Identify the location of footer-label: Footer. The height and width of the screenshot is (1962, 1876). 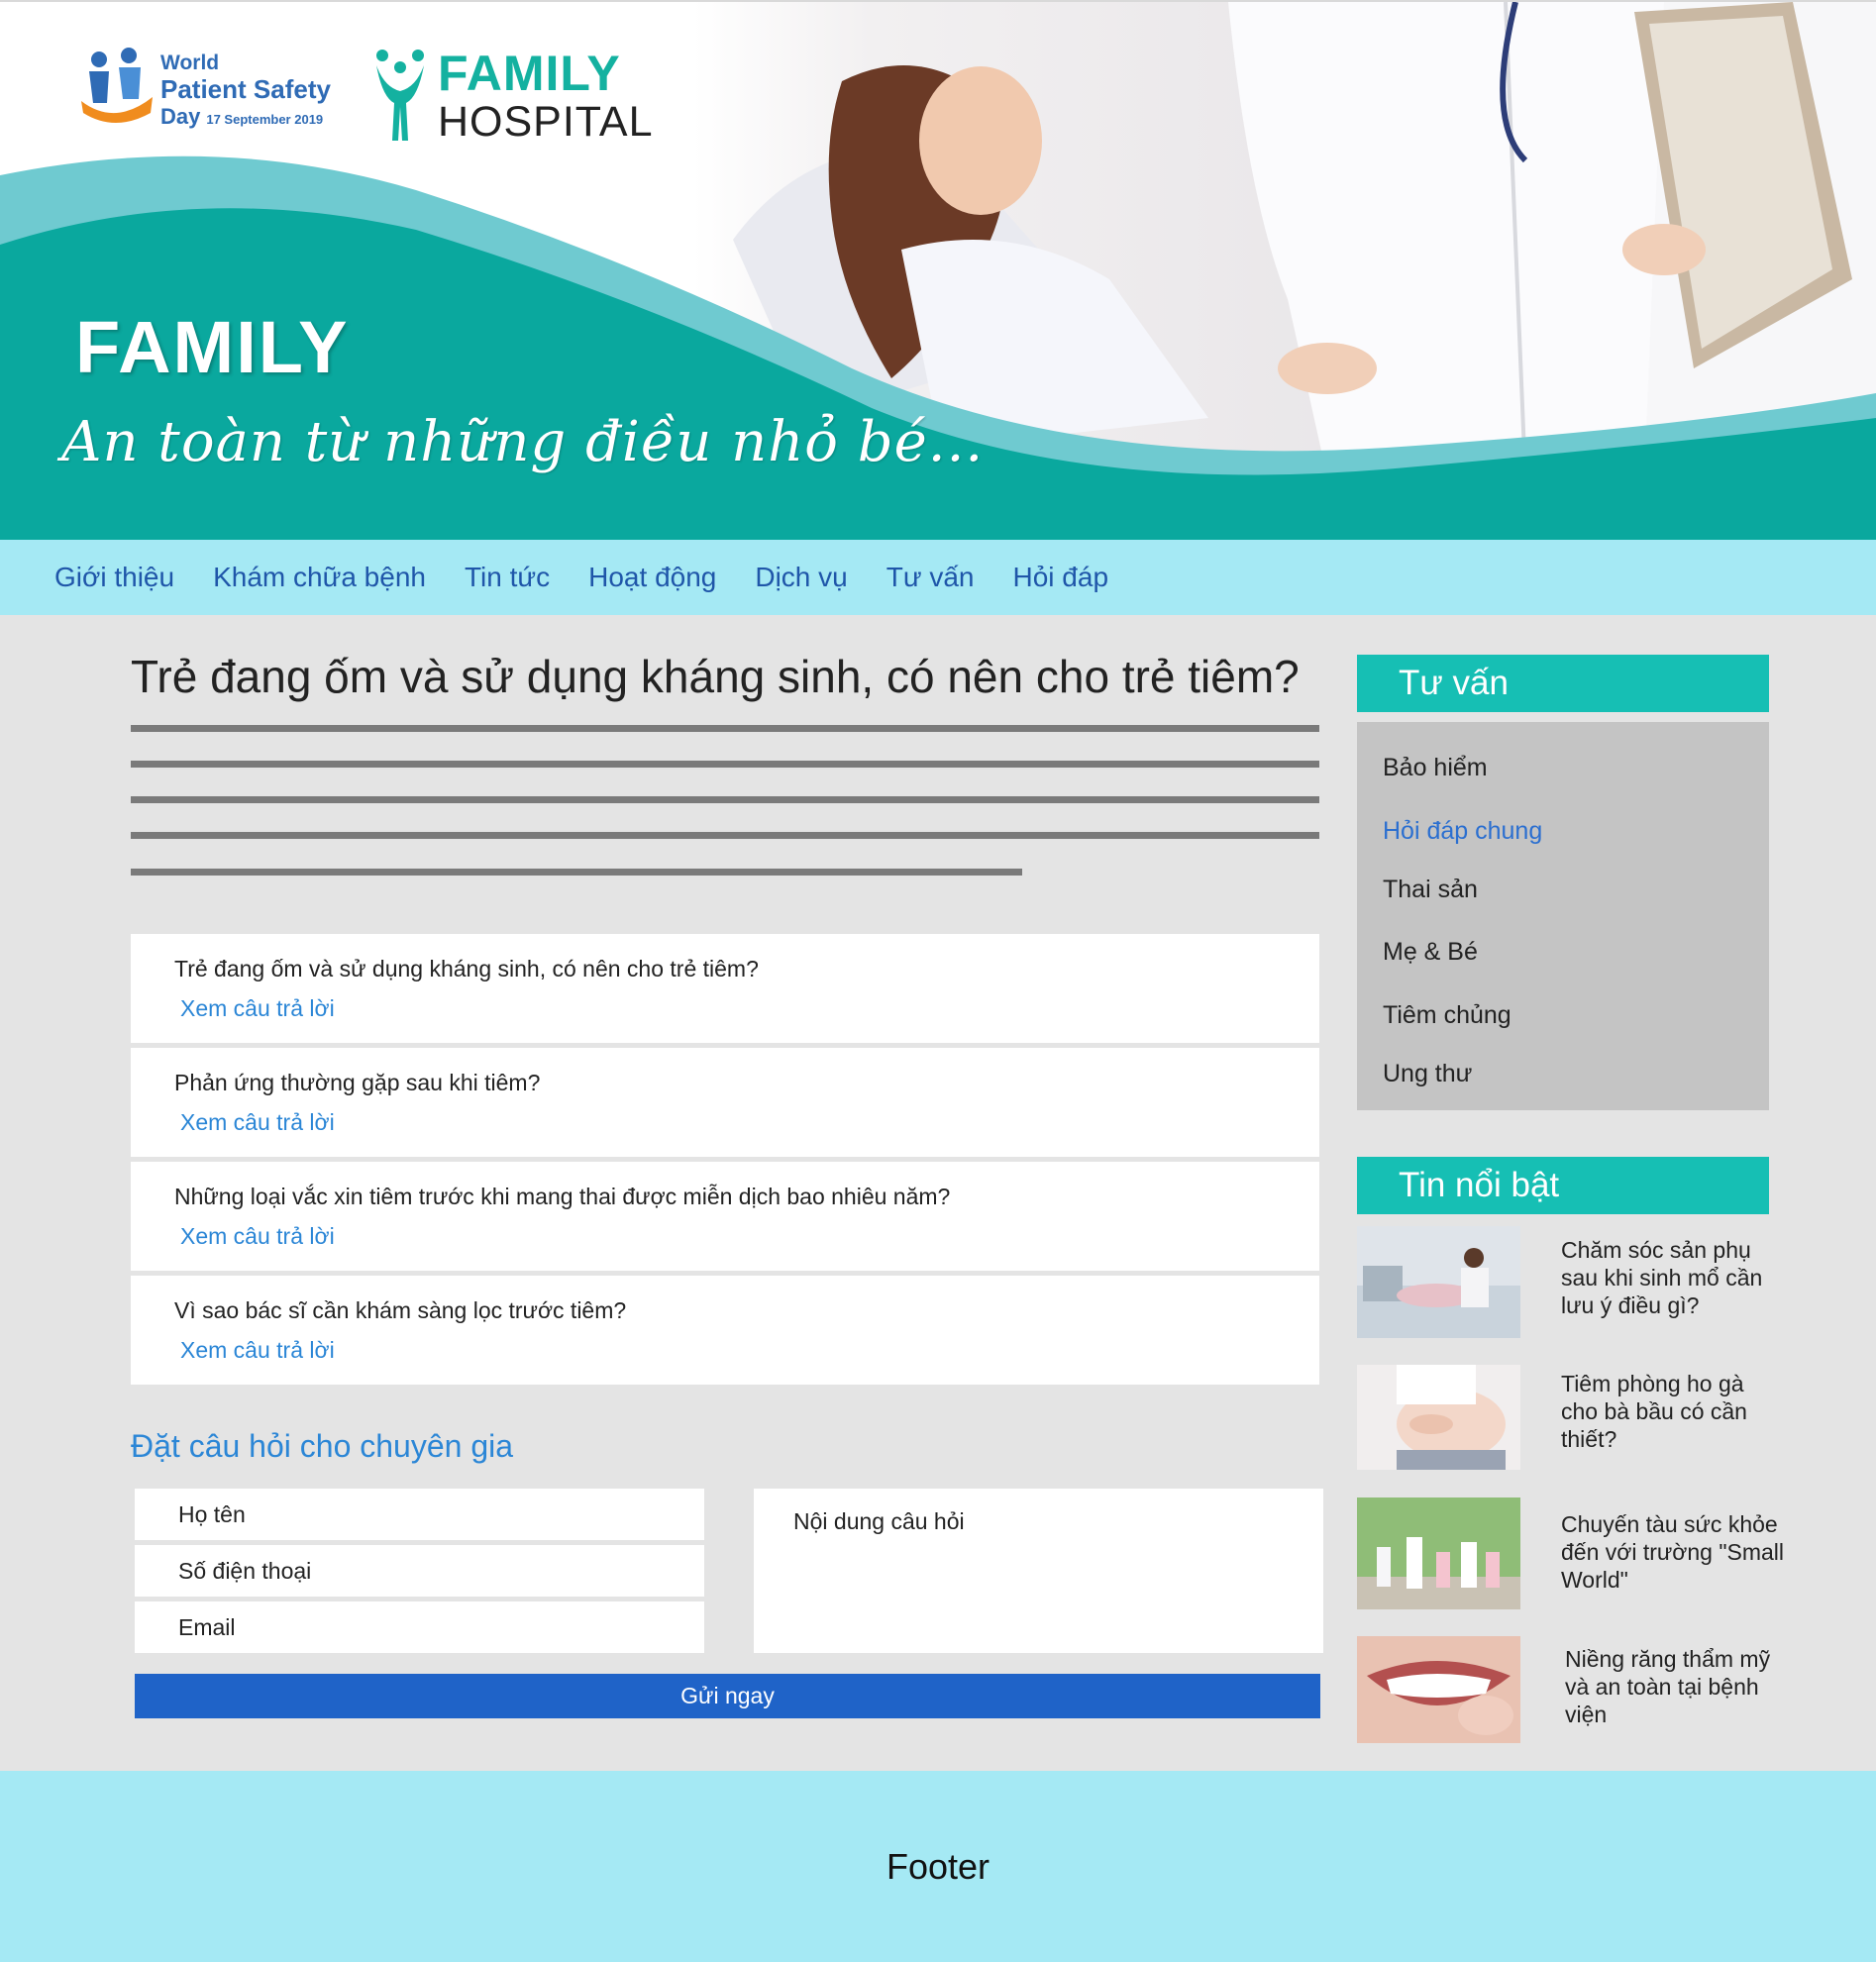
(938, 1866).